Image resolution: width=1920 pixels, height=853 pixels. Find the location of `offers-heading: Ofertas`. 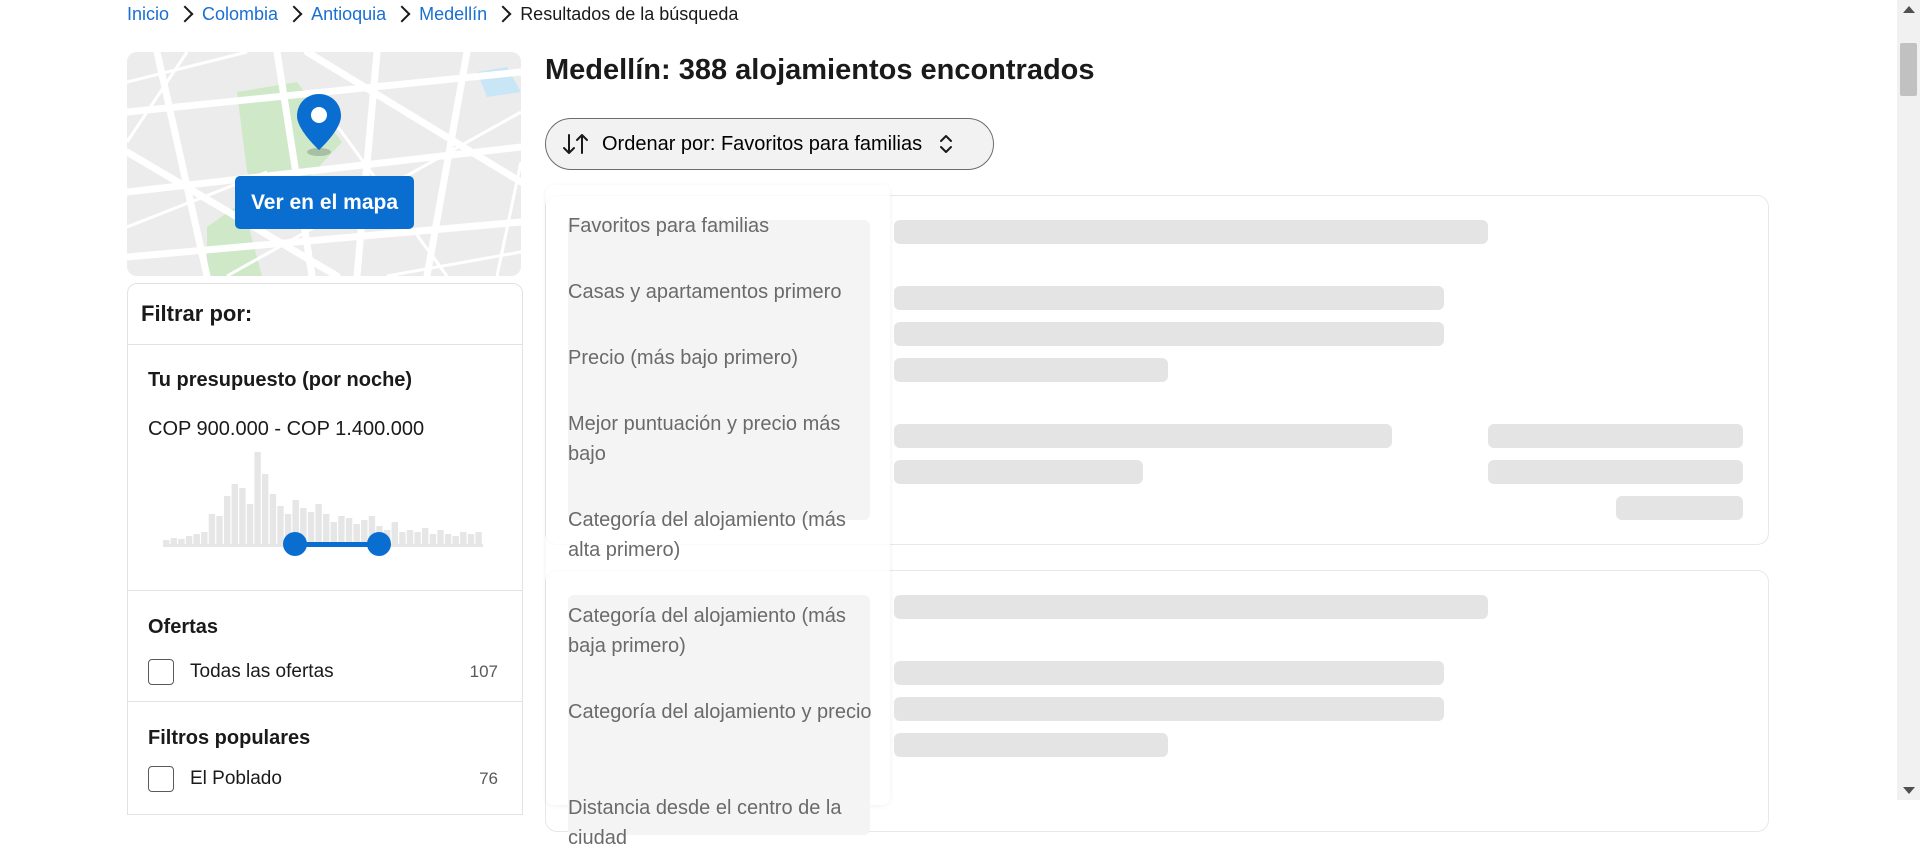

offers-heading: Ofertas is located at coordinates (183, 627).